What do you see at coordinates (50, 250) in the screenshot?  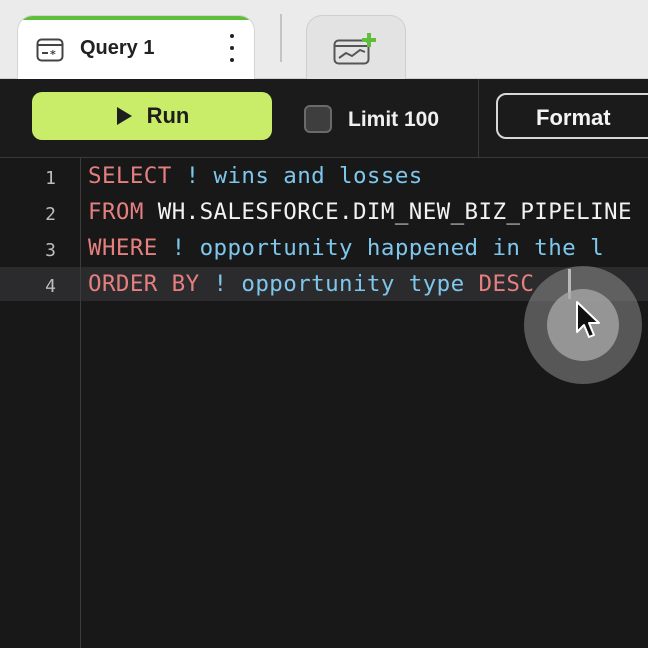 I see `line-number: 3` at bounding box center [50, 250].